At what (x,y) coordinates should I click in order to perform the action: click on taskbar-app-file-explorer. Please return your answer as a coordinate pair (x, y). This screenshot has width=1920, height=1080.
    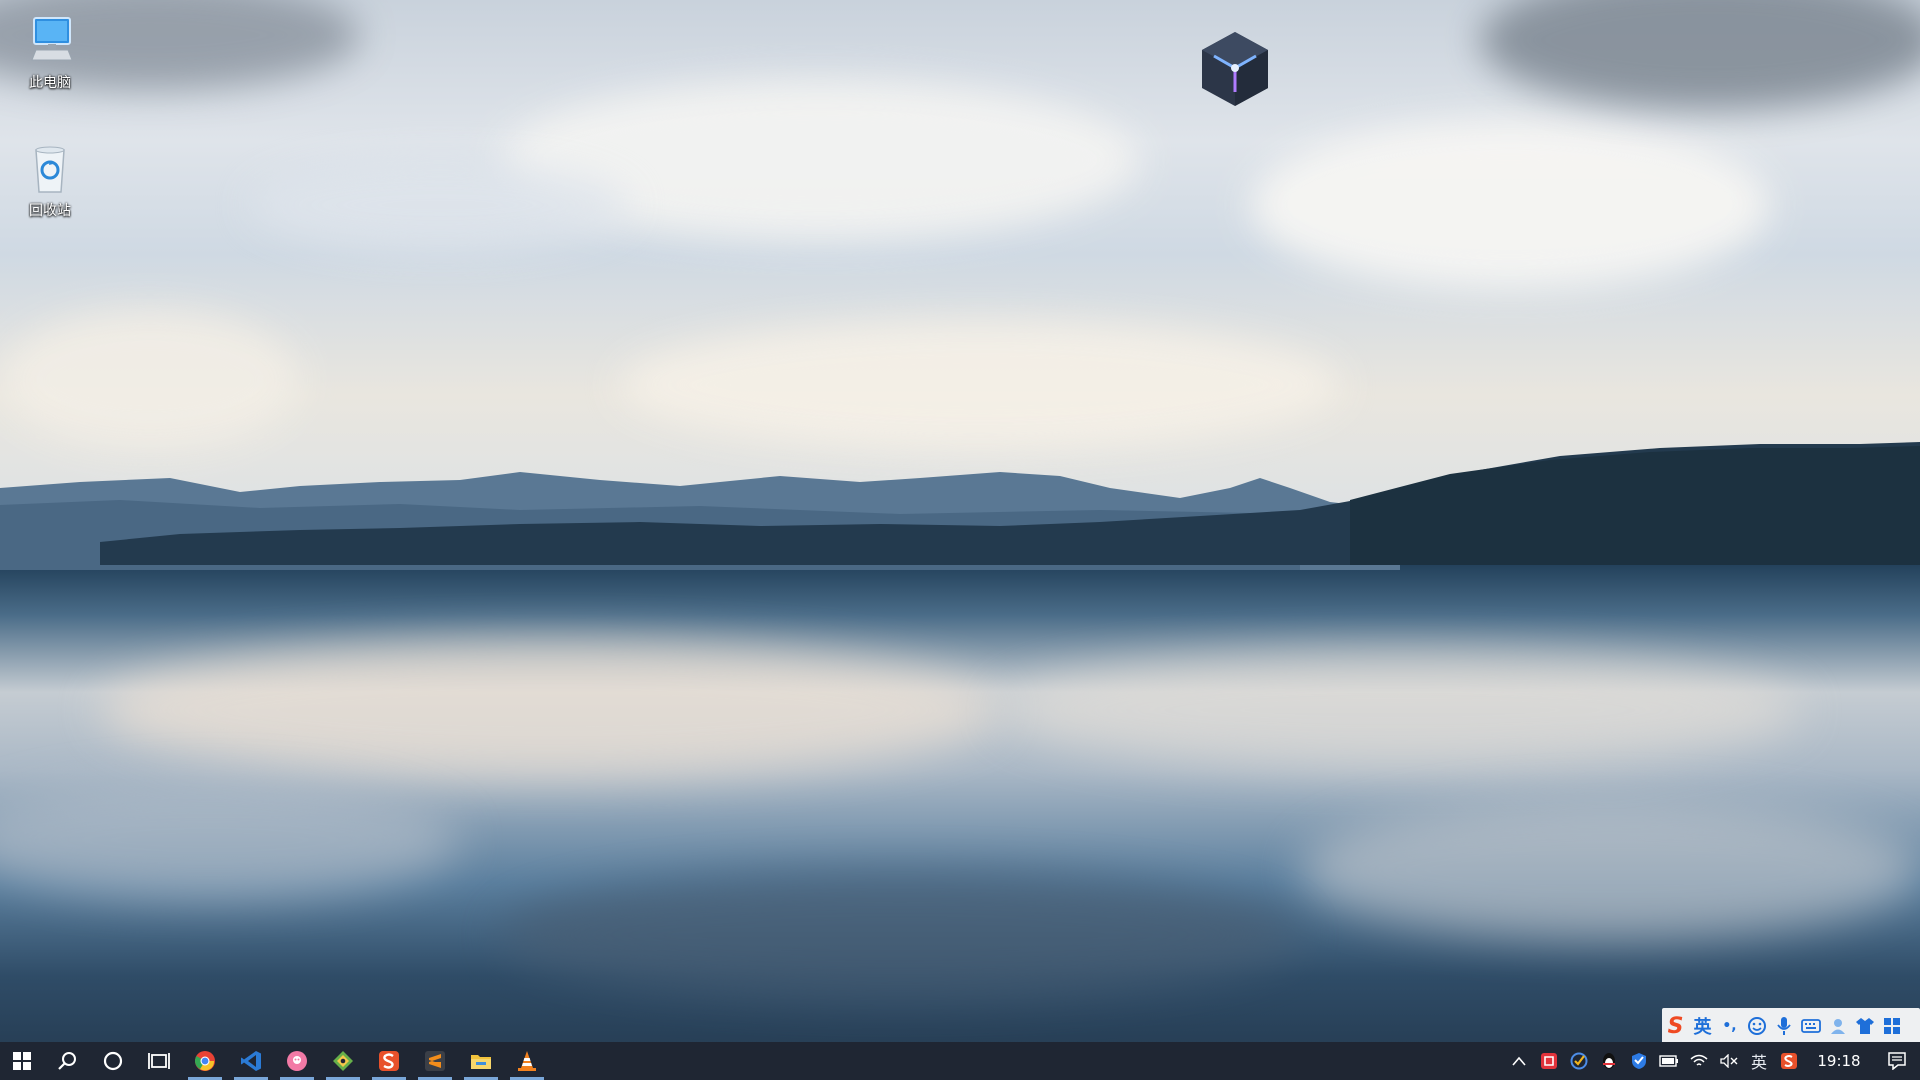
    Looking at the image, I should click on (481, 1061).